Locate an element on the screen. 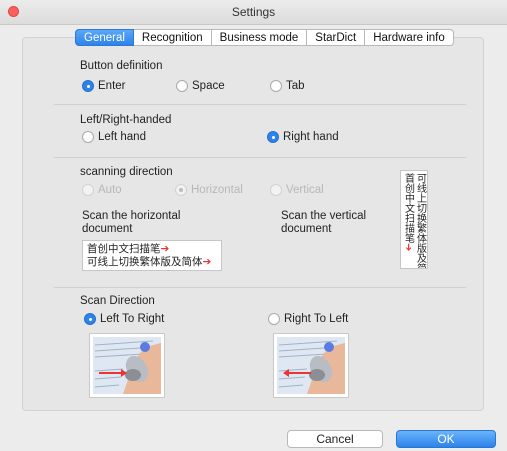 The height and width of the screenshot is (451, 507). radio-space: Space is located at coordinates (200, 86).